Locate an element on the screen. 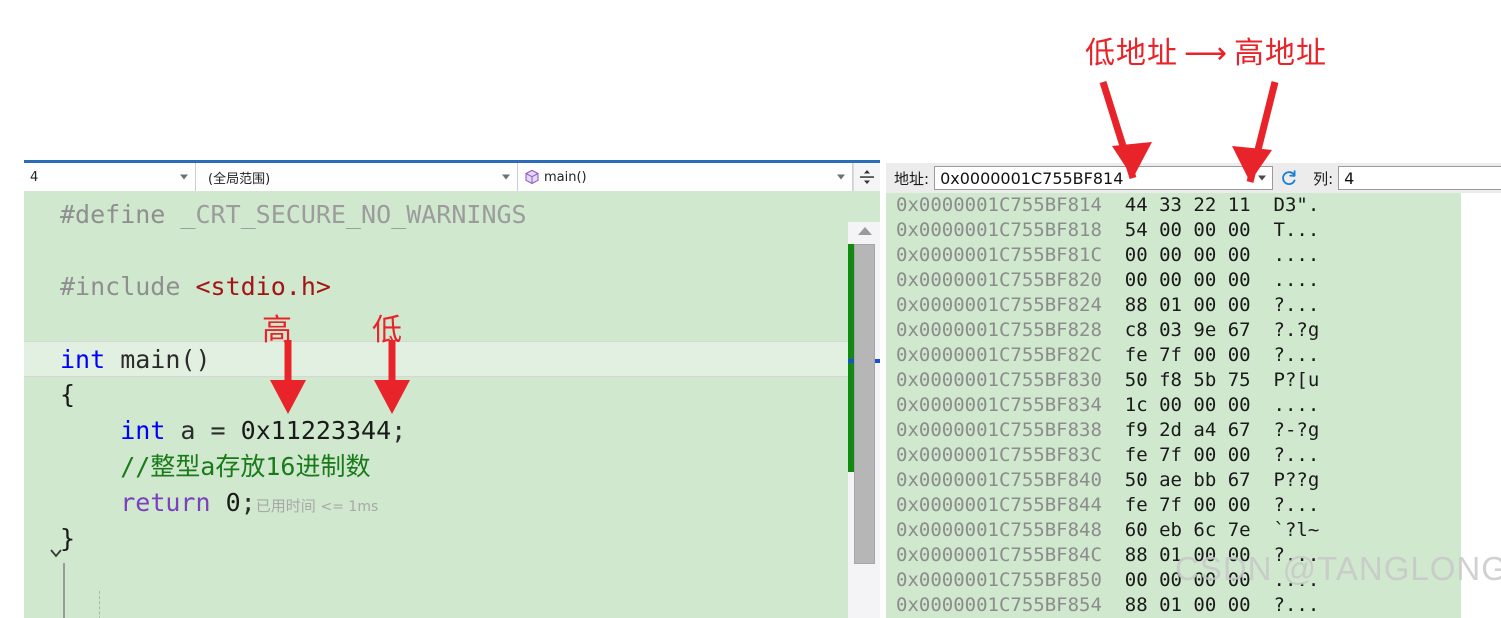  memory-row-hex: 50 f8 5b 75 is located at coordinates (1176, 380).